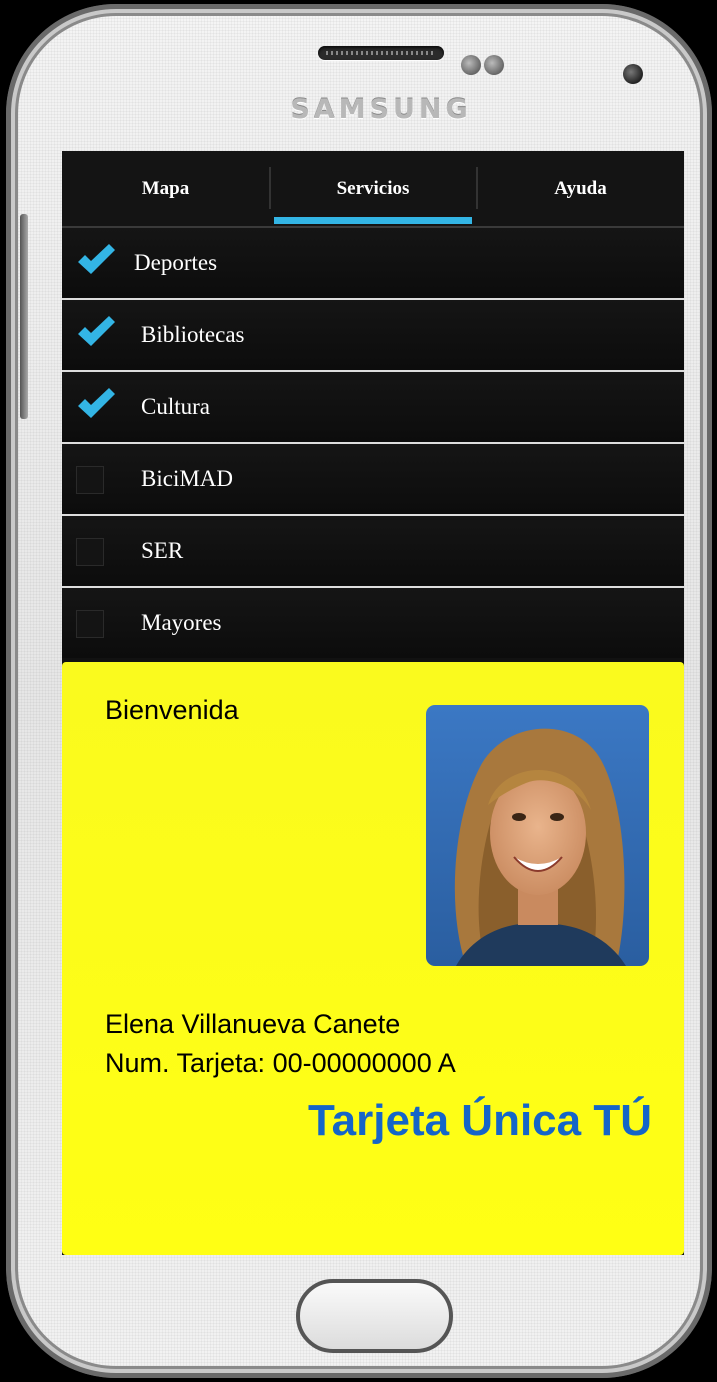  I want to click on service-item-deportes: Deportes, so click(373, 264).